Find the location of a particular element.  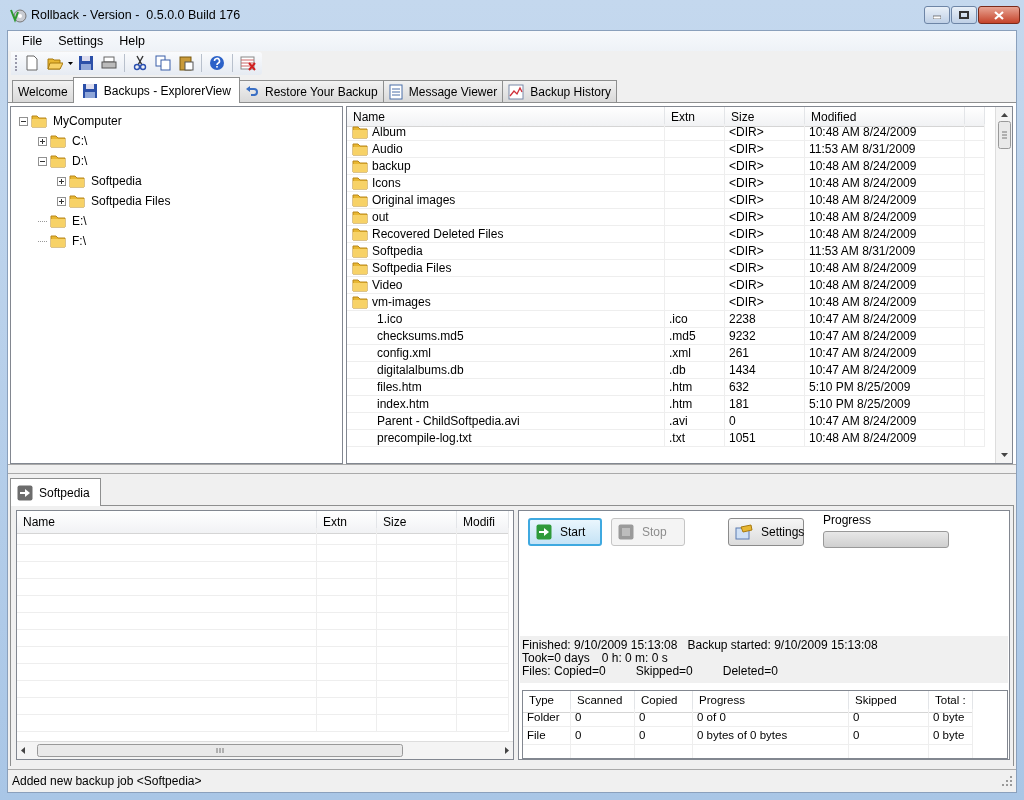

file-name: index.htm is located at coordinates (403, 404).